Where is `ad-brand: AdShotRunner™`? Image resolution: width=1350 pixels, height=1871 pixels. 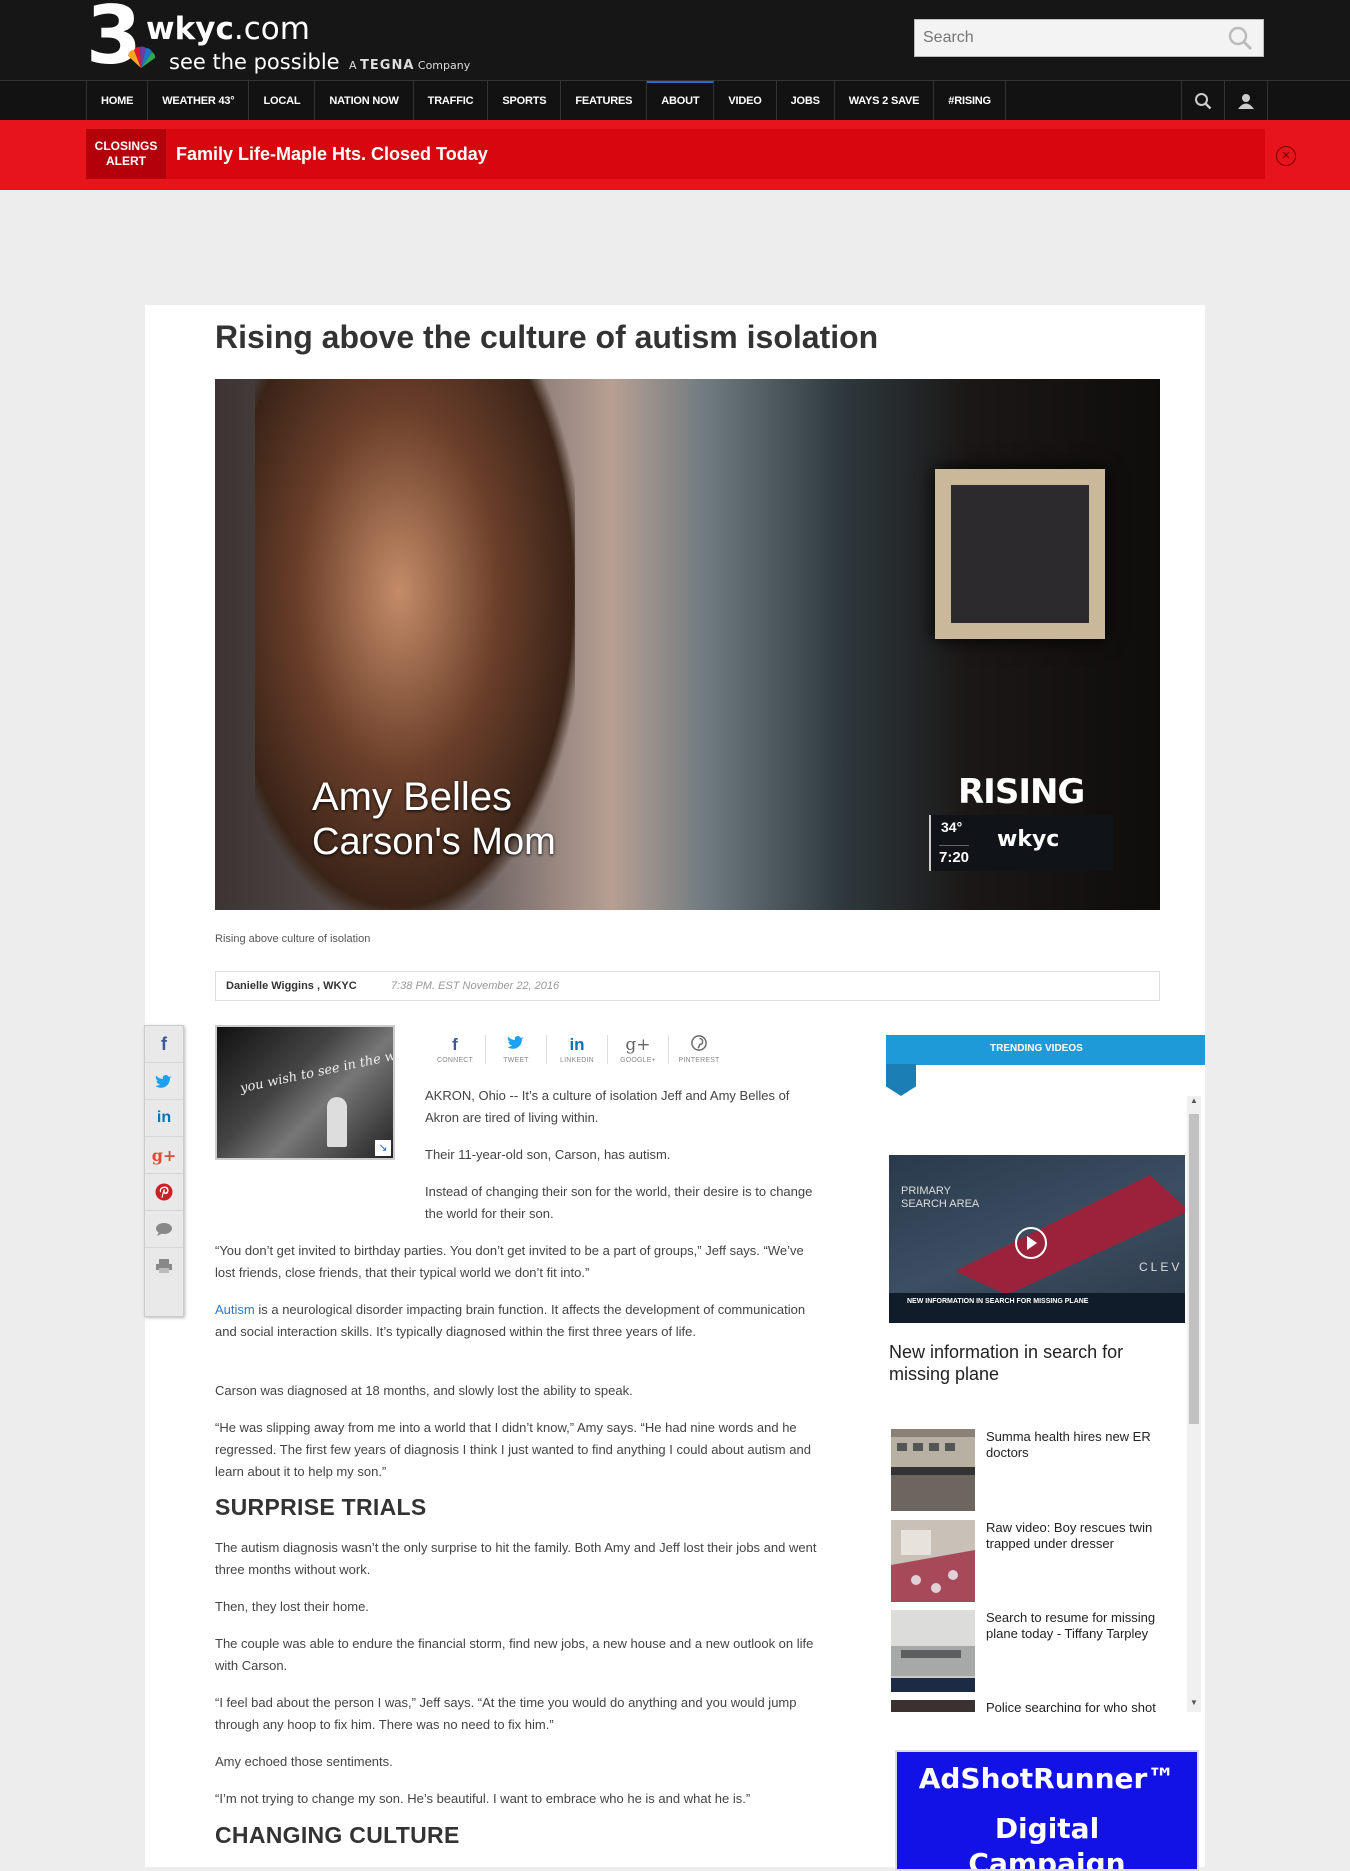 ad-brand: AdShotRunner™ is located at coordinates (1047, 1778).